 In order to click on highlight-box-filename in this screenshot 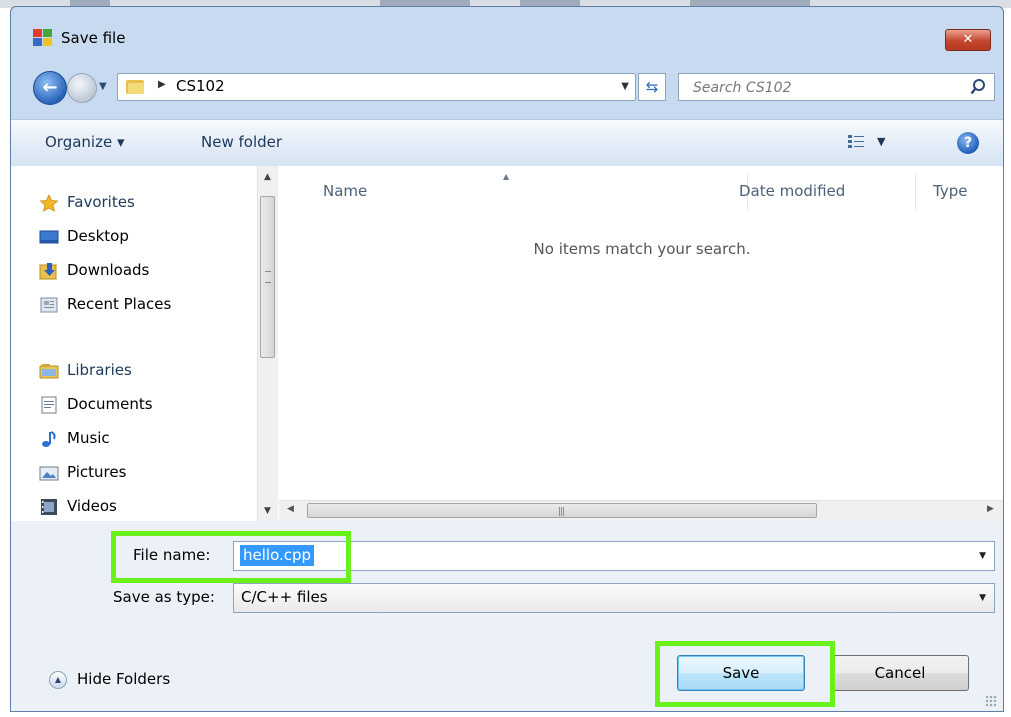, I will do `click(231, 557)`.